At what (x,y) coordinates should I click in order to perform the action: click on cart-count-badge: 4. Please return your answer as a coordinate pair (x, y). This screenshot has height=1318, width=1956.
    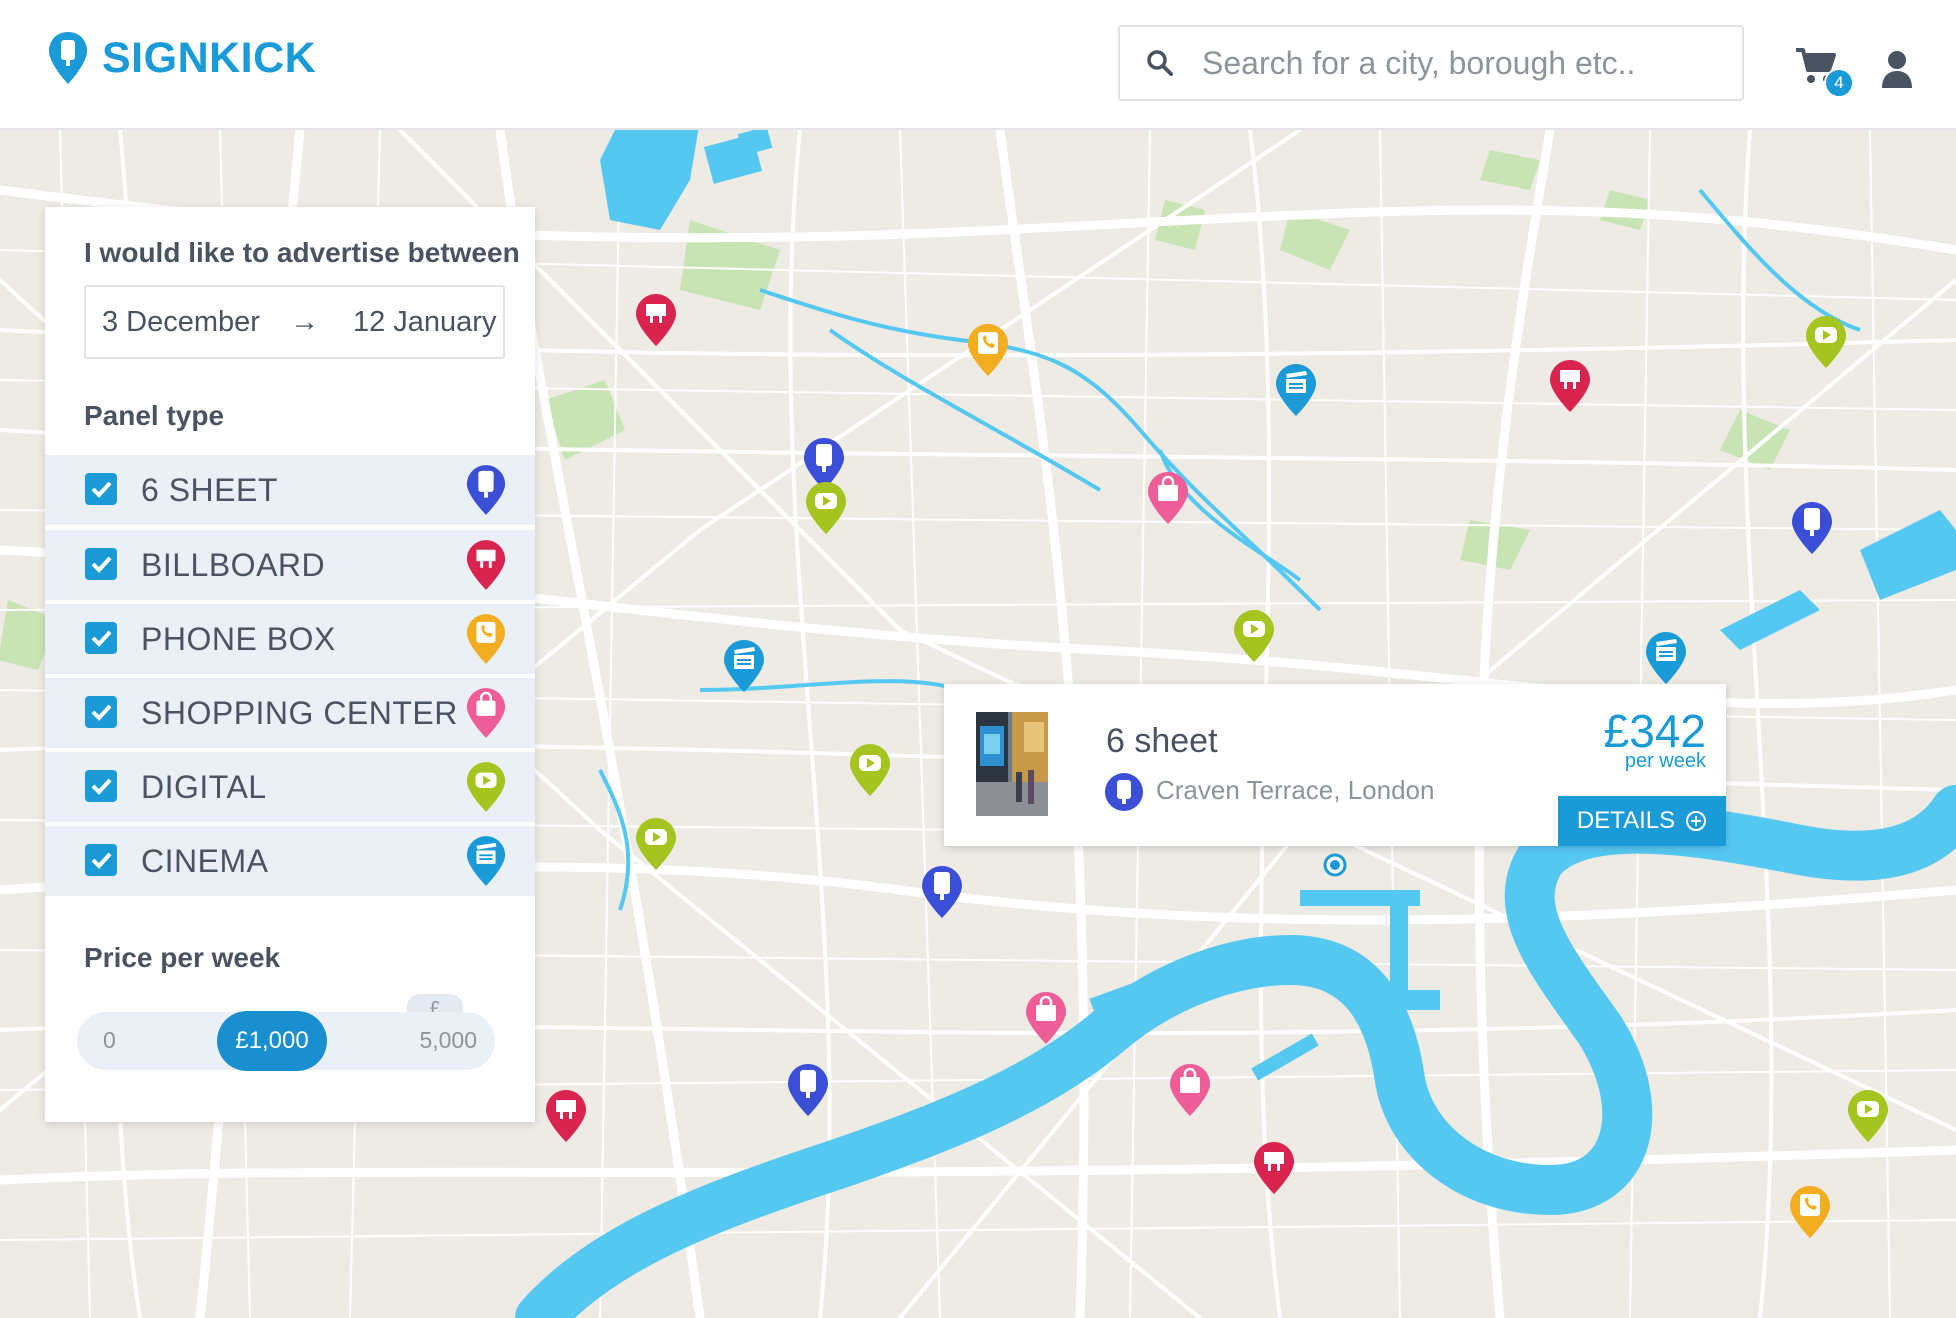
    Looking at the image, I should click on (1839, 83).